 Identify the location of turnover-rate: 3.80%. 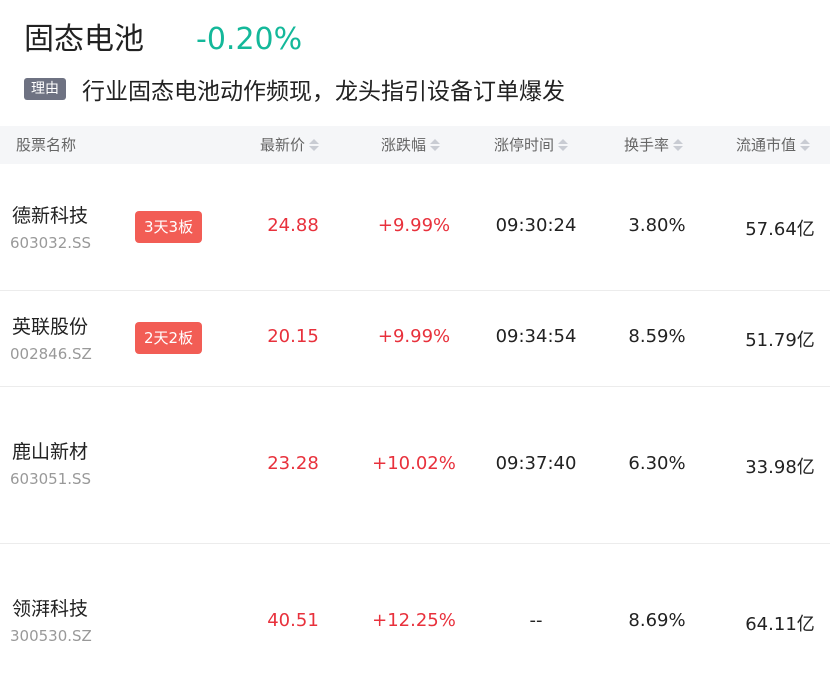
(657, 225).